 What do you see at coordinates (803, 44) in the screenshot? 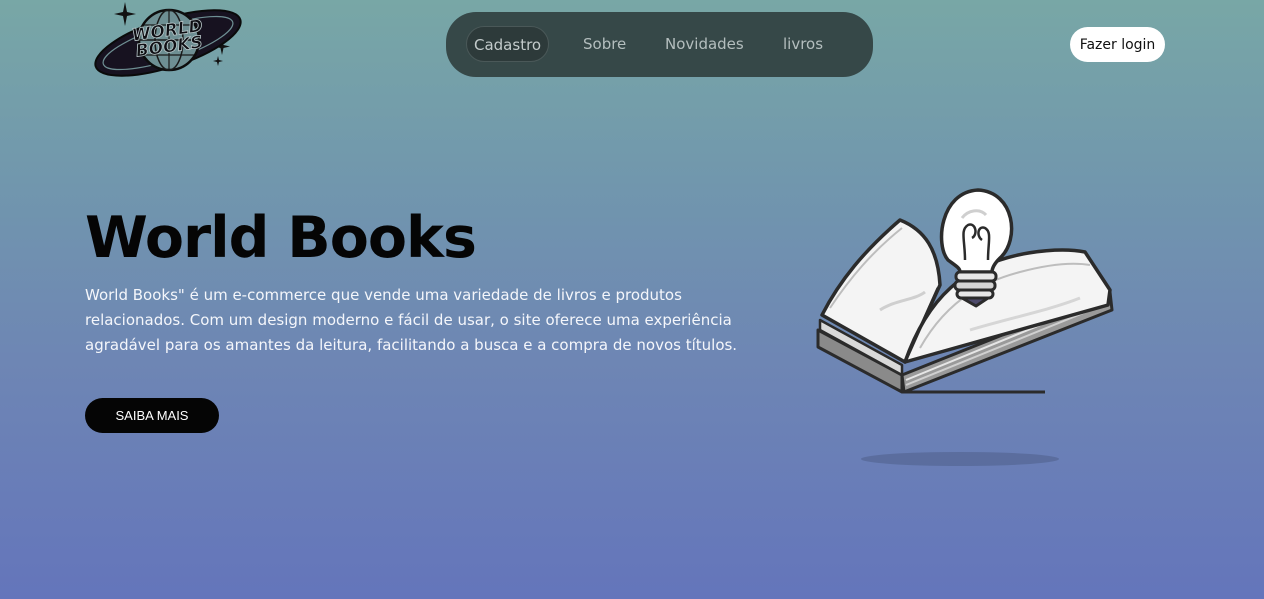
I see `nav-item-livros: livros` at bounding box center [803, 44].